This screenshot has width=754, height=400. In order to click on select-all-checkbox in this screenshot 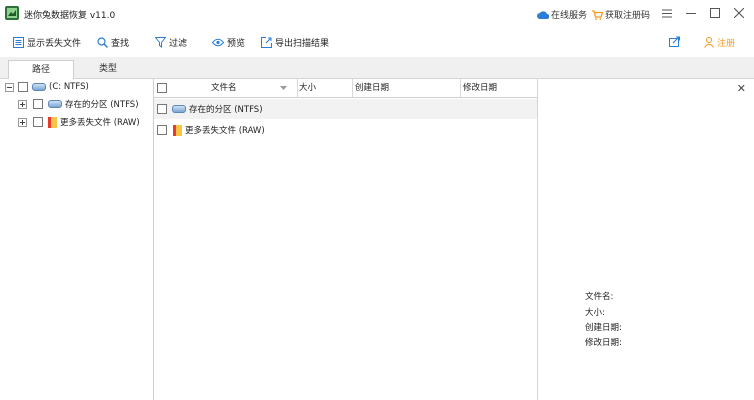, I will do `click(162, 88)`.